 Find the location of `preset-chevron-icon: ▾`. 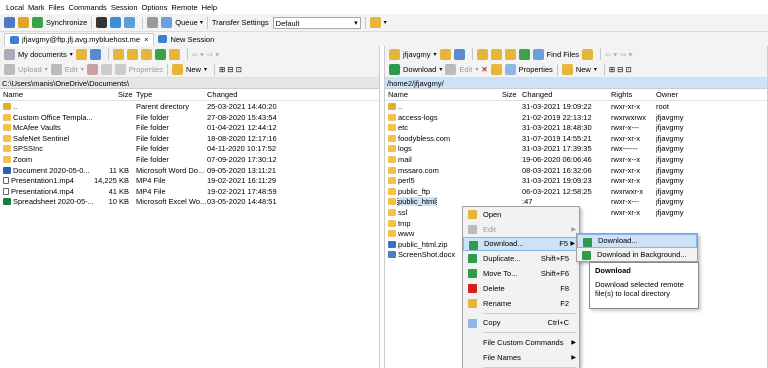

preset-chevron-icon: ▾ is located at coordinates (385, 22).